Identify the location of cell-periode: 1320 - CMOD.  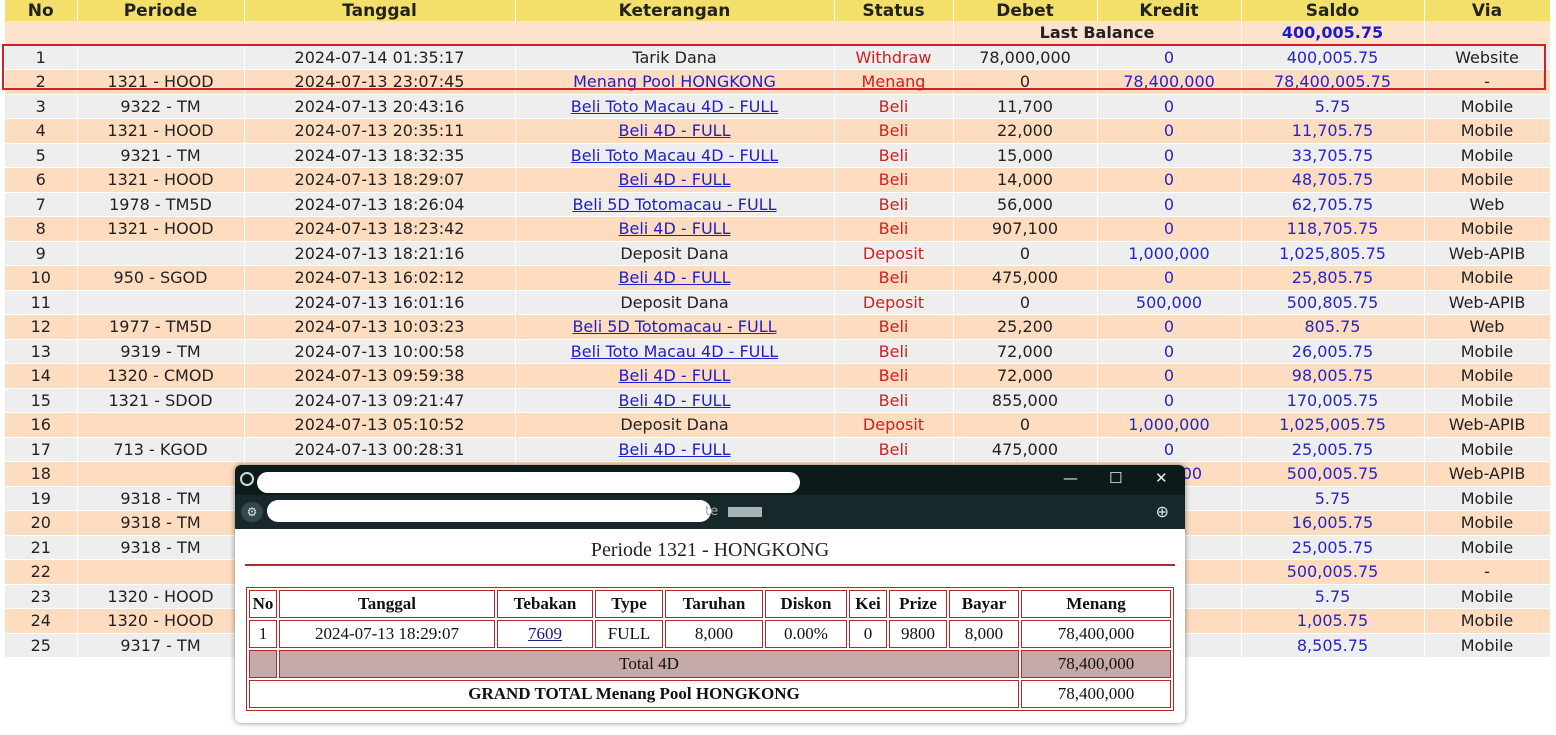
(161, 376).